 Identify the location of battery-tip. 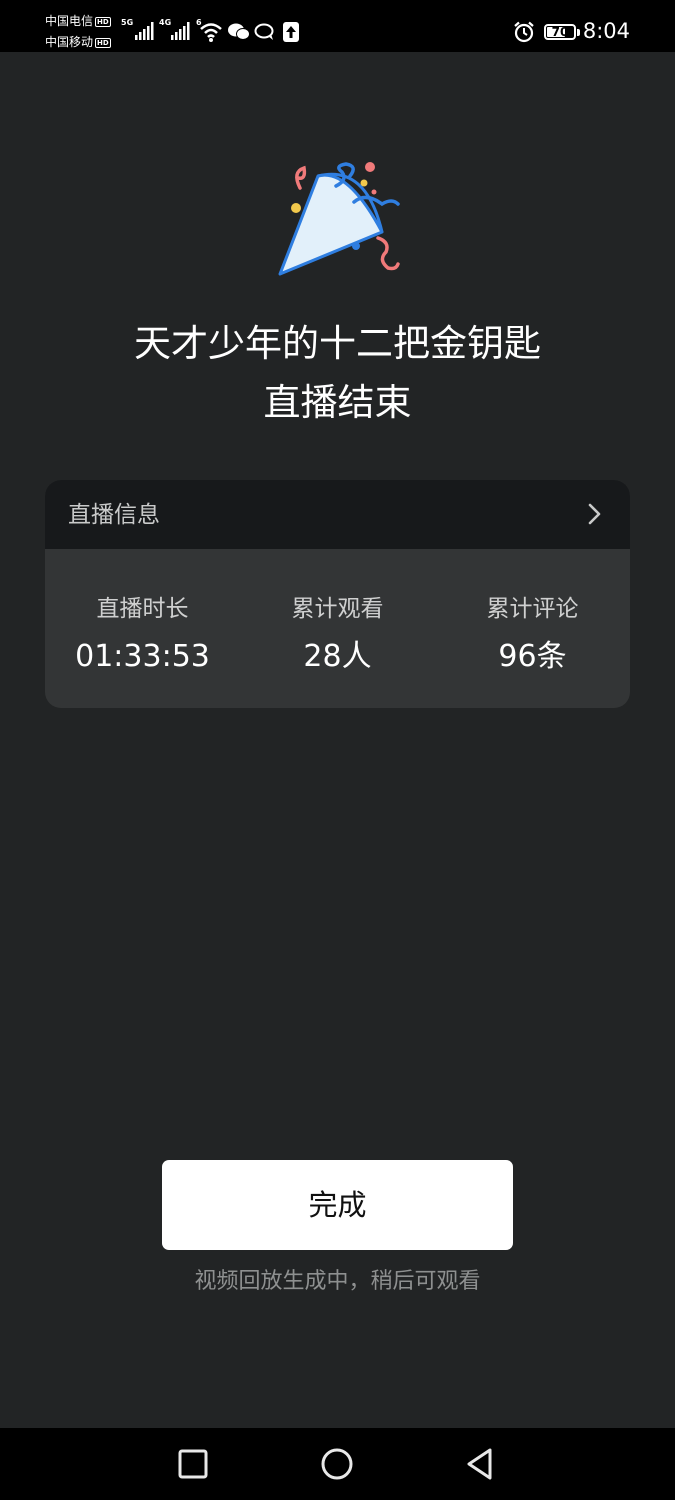
(578, 32).